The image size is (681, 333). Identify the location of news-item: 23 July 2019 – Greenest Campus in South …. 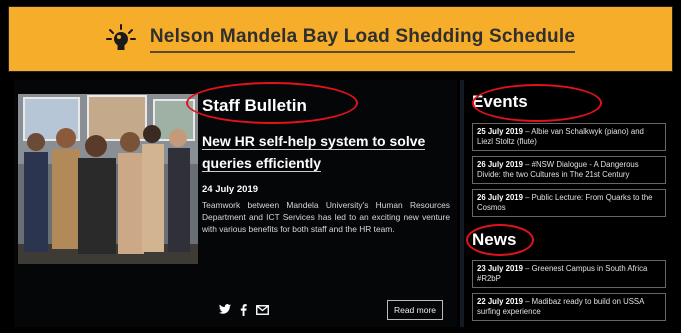
(569, 274).